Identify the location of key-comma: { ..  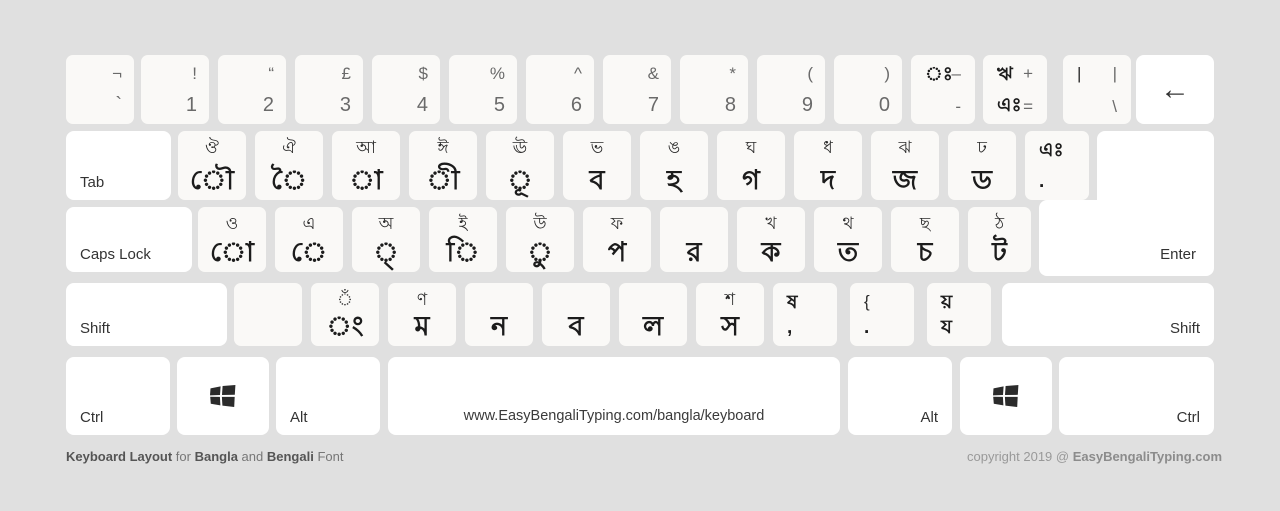
(882, 314).